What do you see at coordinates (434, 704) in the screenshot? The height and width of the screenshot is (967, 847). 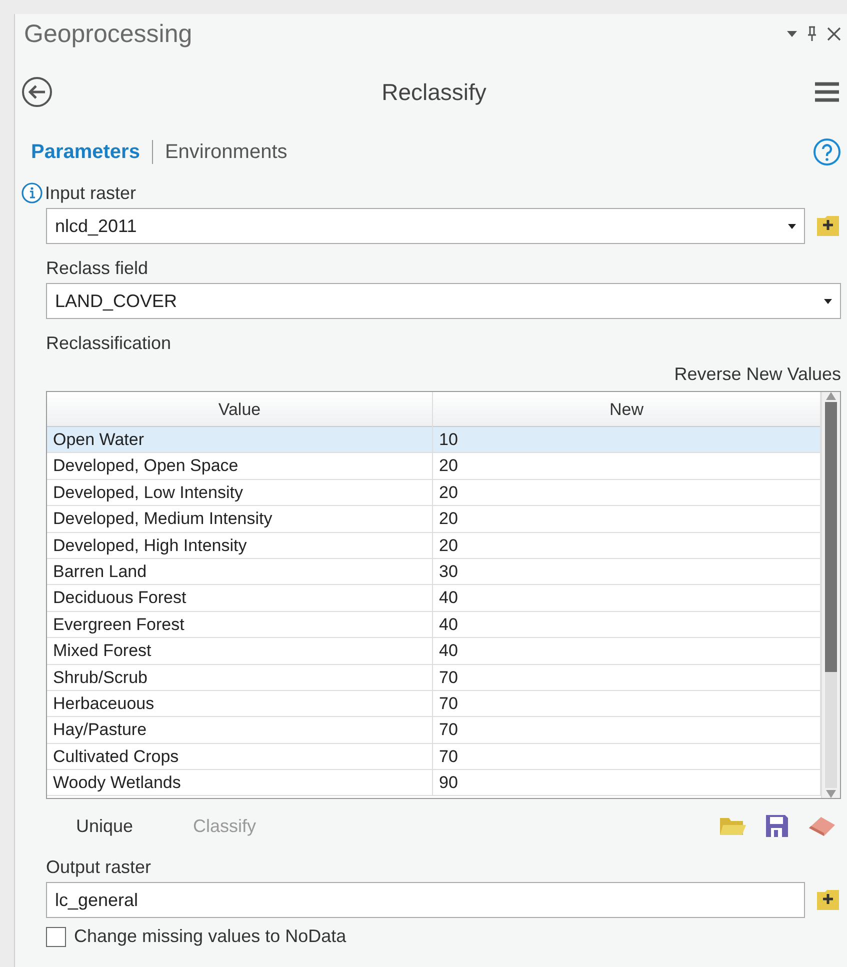 I see `table-row: Herbaceuous 70` at bounding box center [434, 704].